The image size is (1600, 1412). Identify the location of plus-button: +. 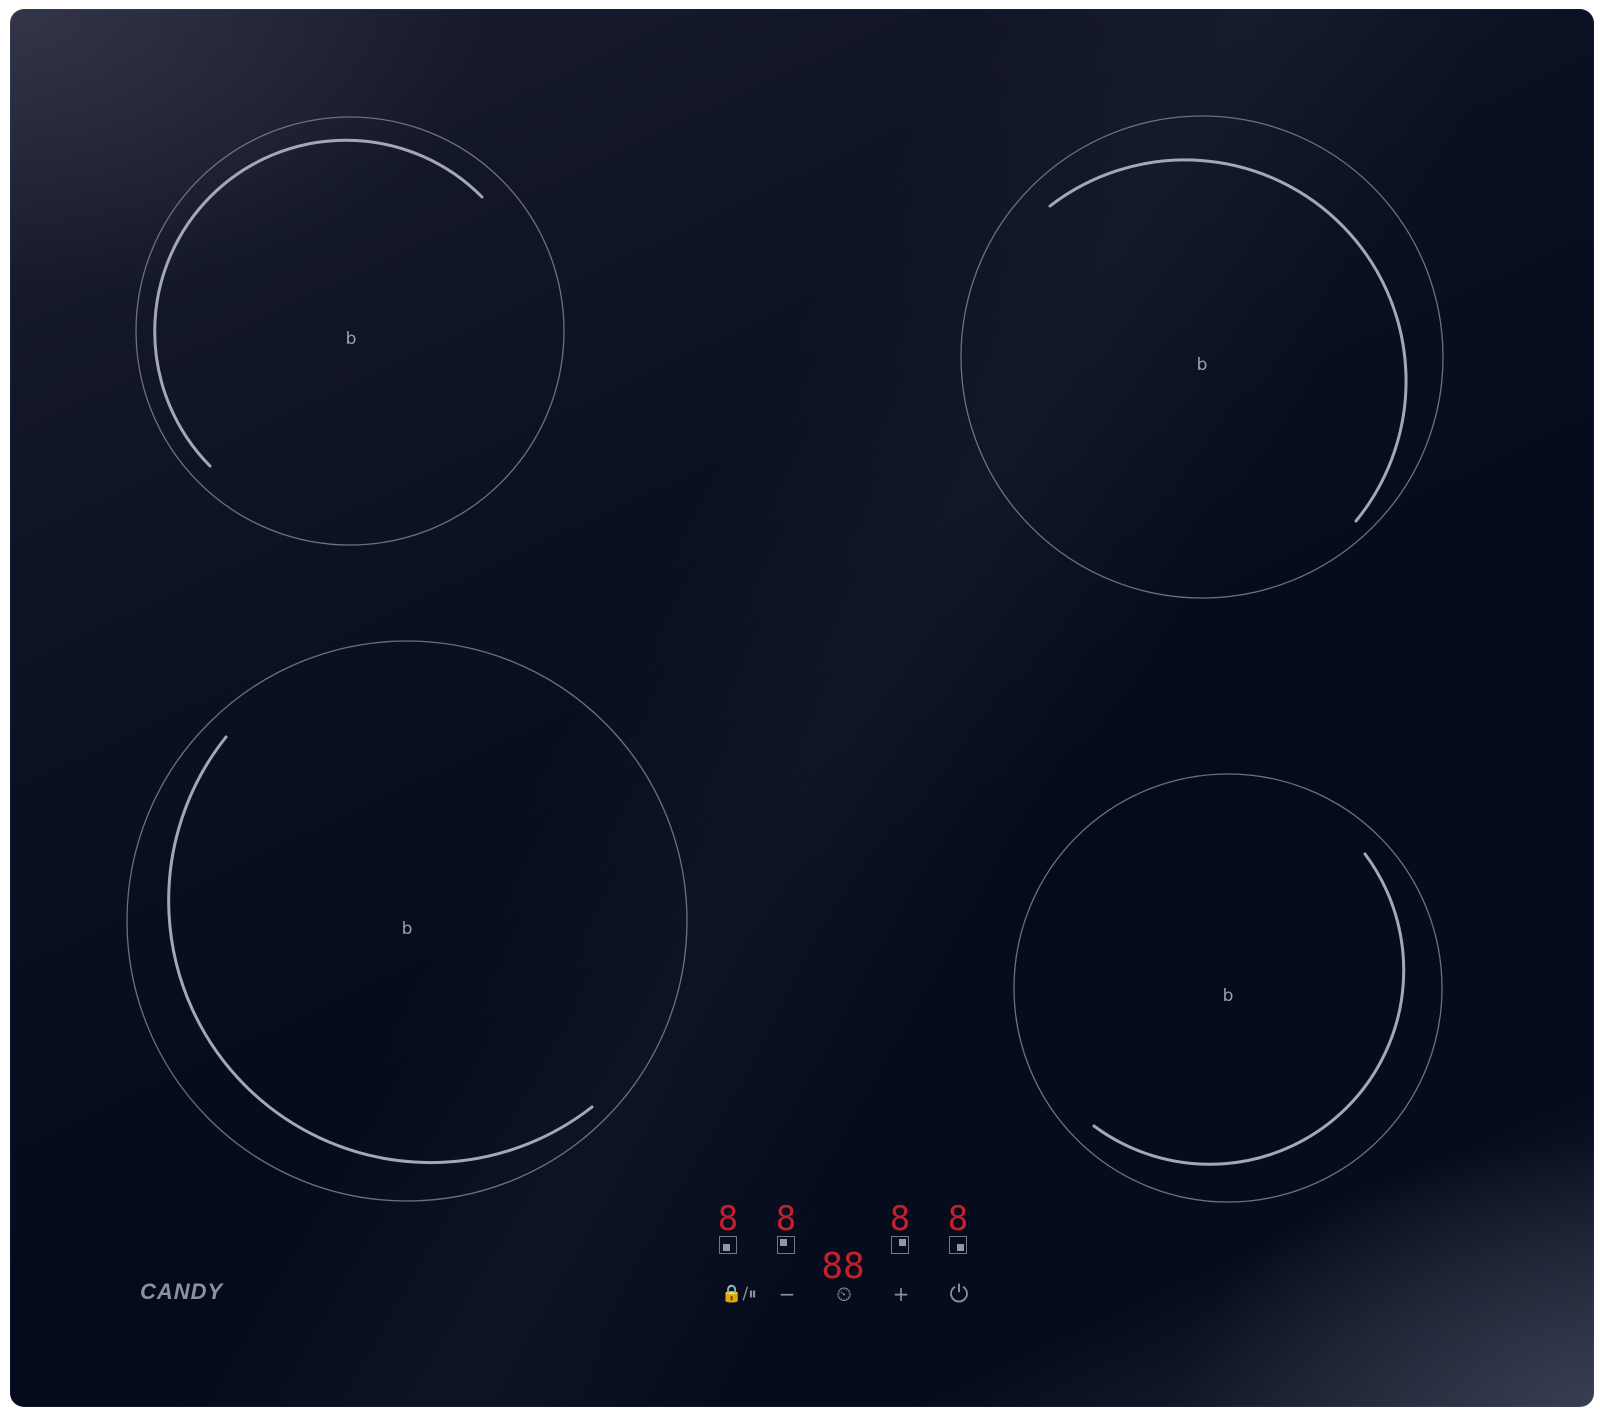
(901, 1294).